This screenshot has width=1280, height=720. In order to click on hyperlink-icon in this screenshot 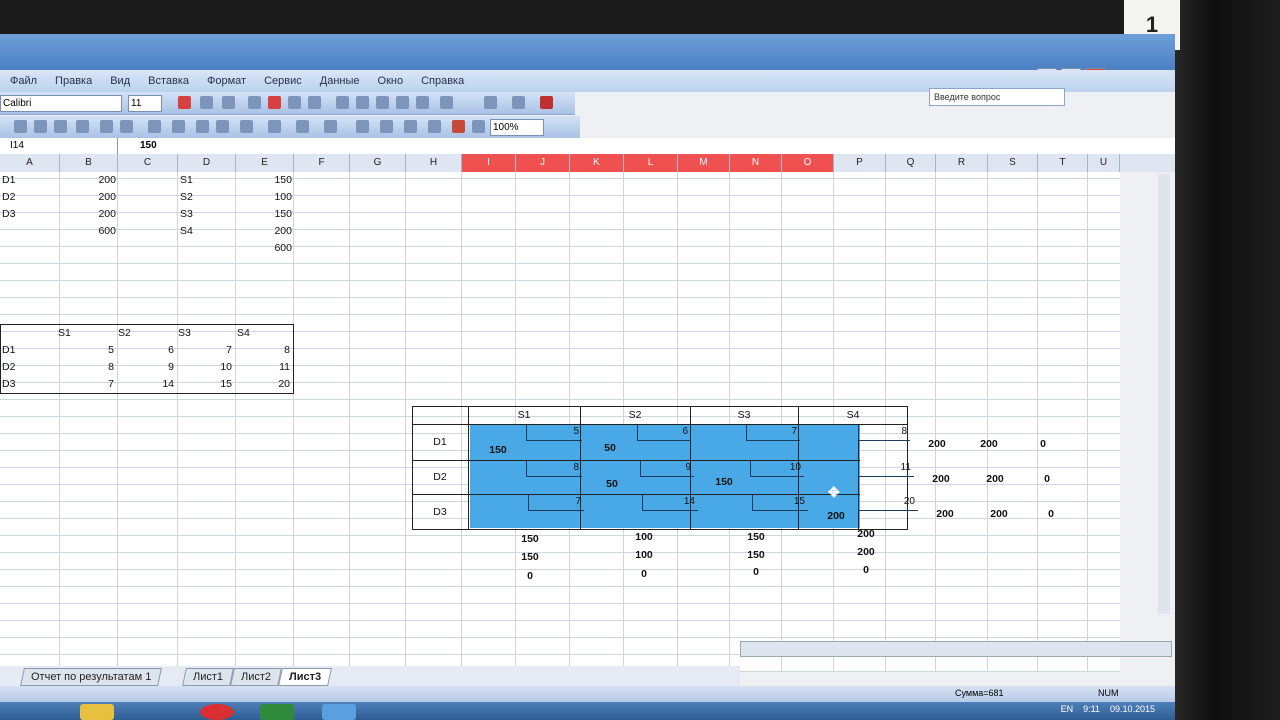, I will do `click(362, 126)`.